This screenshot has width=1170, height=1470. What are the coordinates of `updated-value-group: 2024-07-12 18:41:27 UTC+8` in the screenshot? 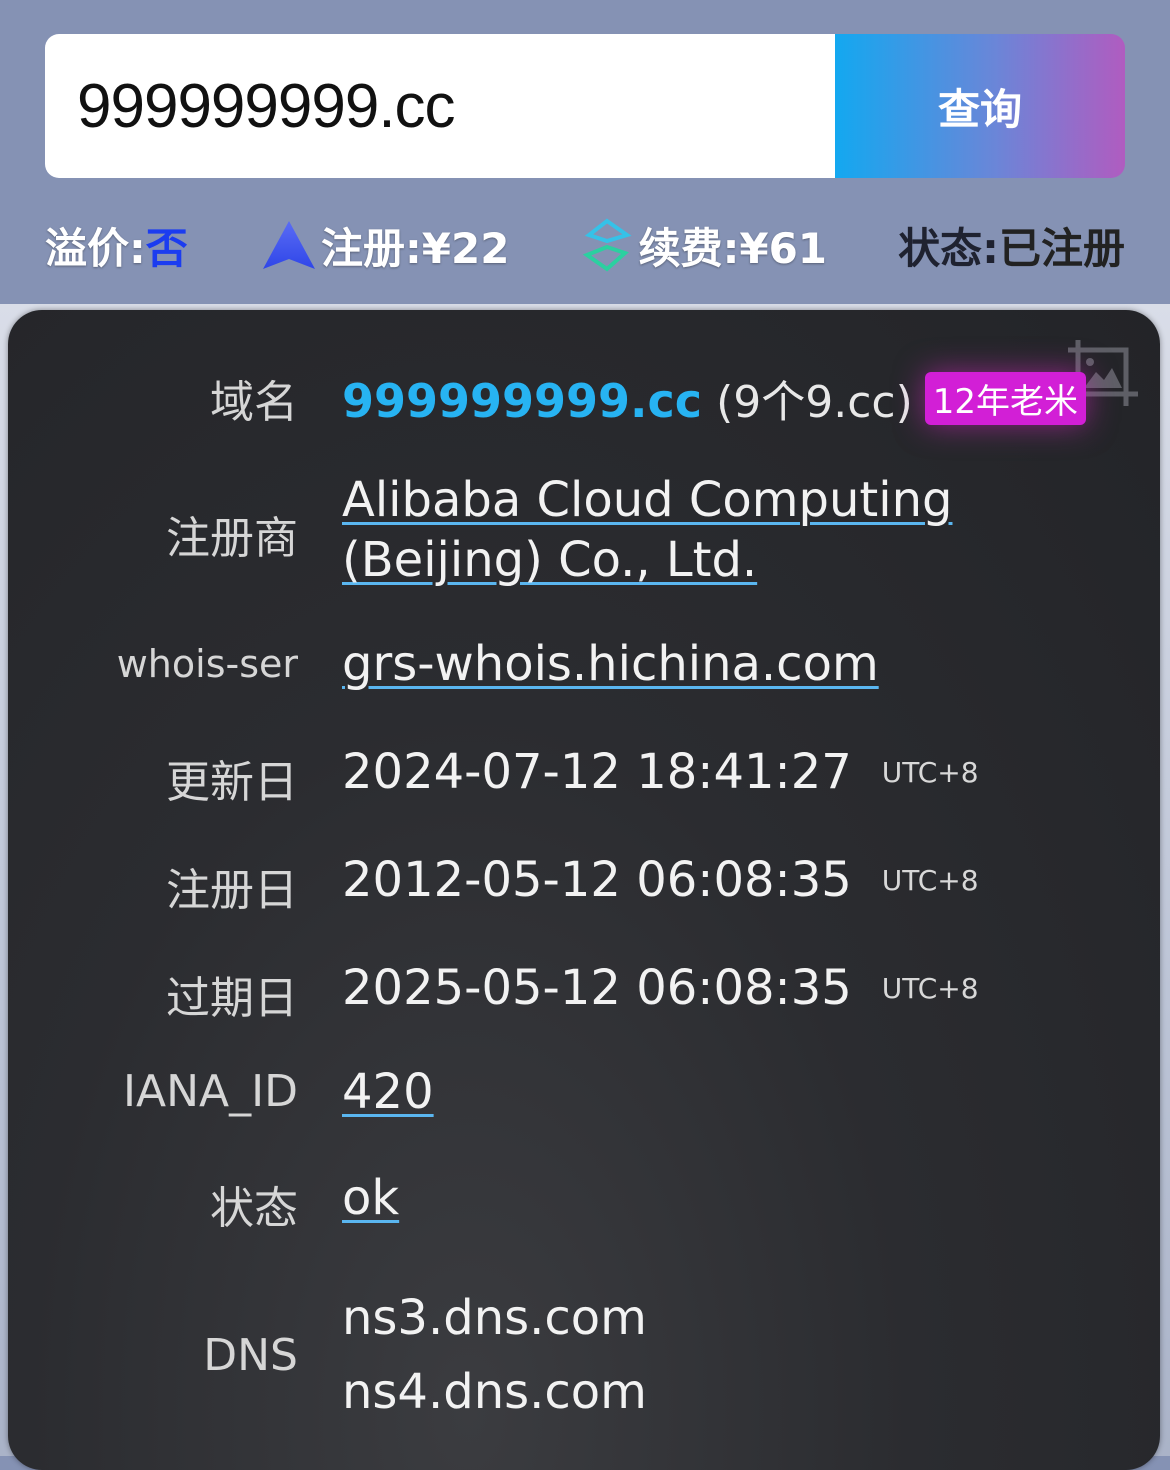 It's located at (660, 772).